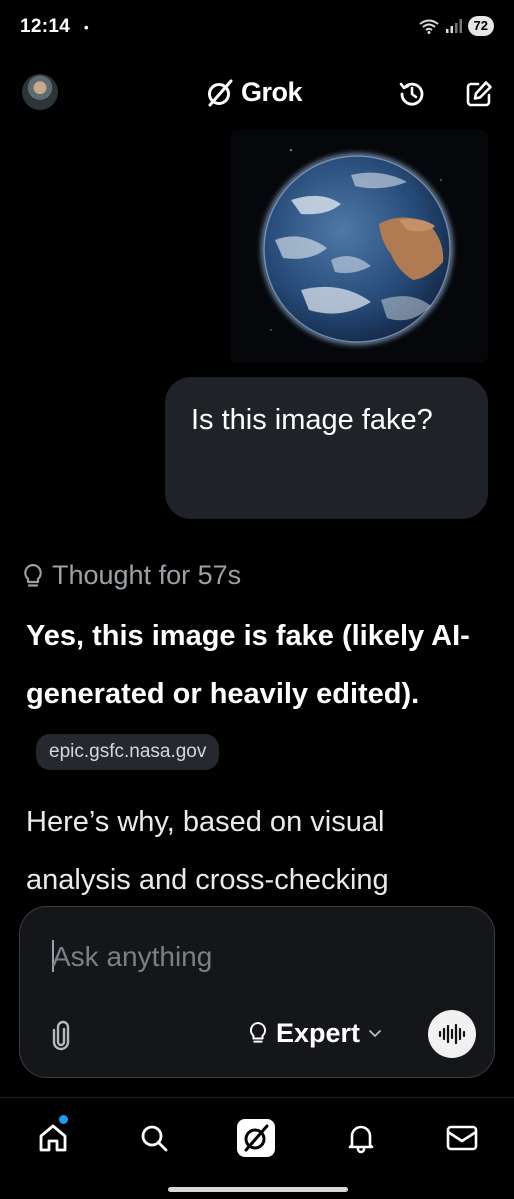  I want to click on voice-wave-icon, so click(452, 1034).